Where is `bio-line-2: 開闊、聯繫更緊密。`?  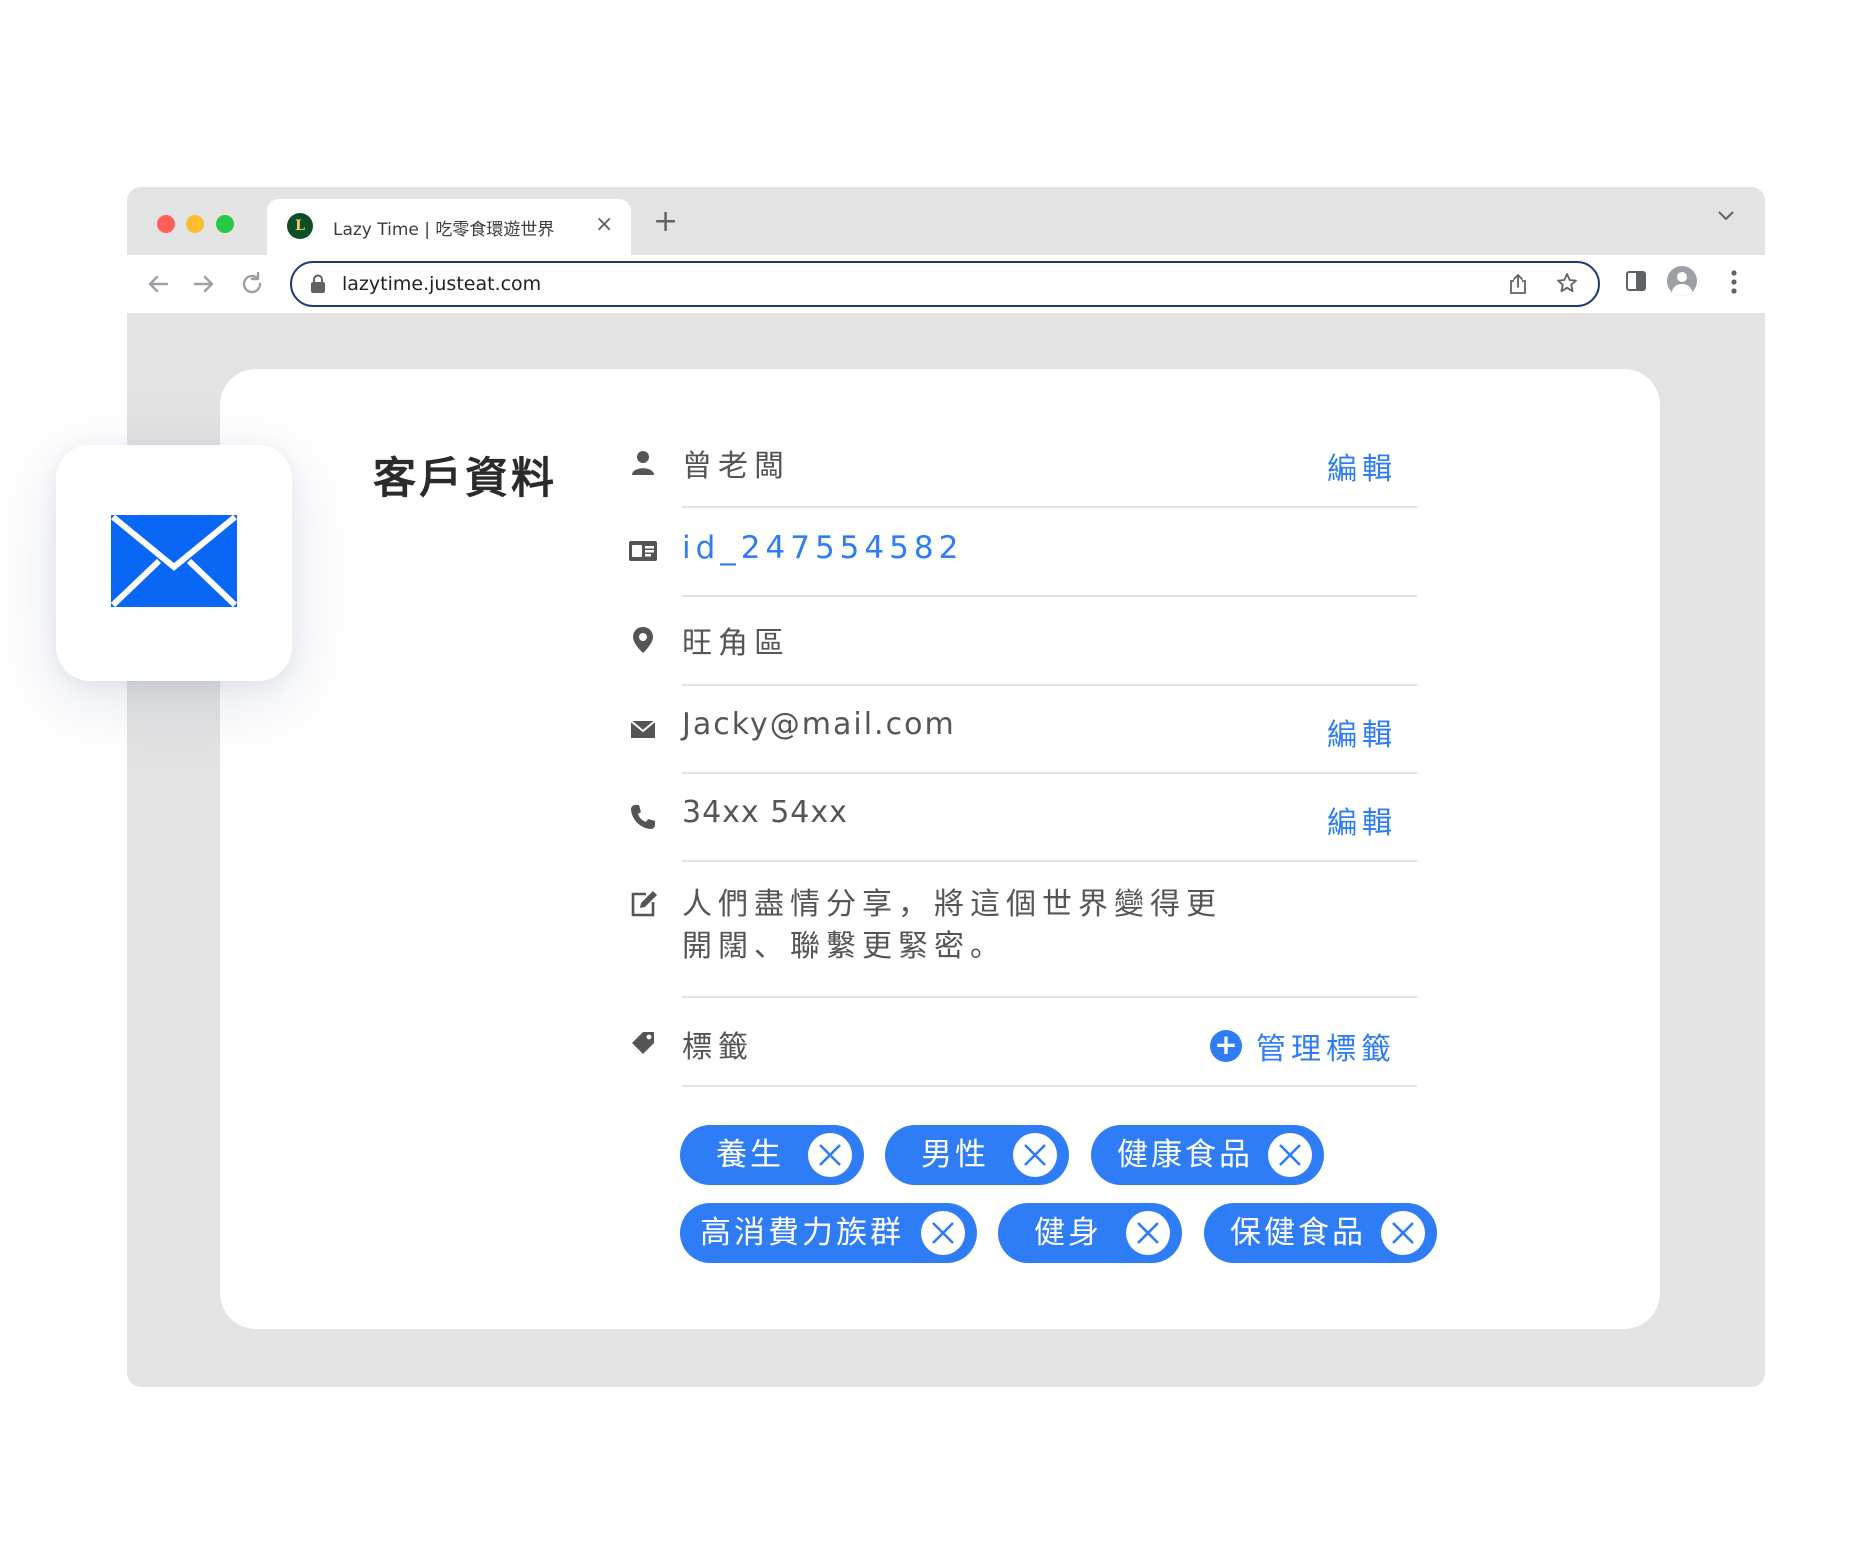
bio-line-2: 開闊、聯繫更緊密。 is located at coordinates (844, 946).